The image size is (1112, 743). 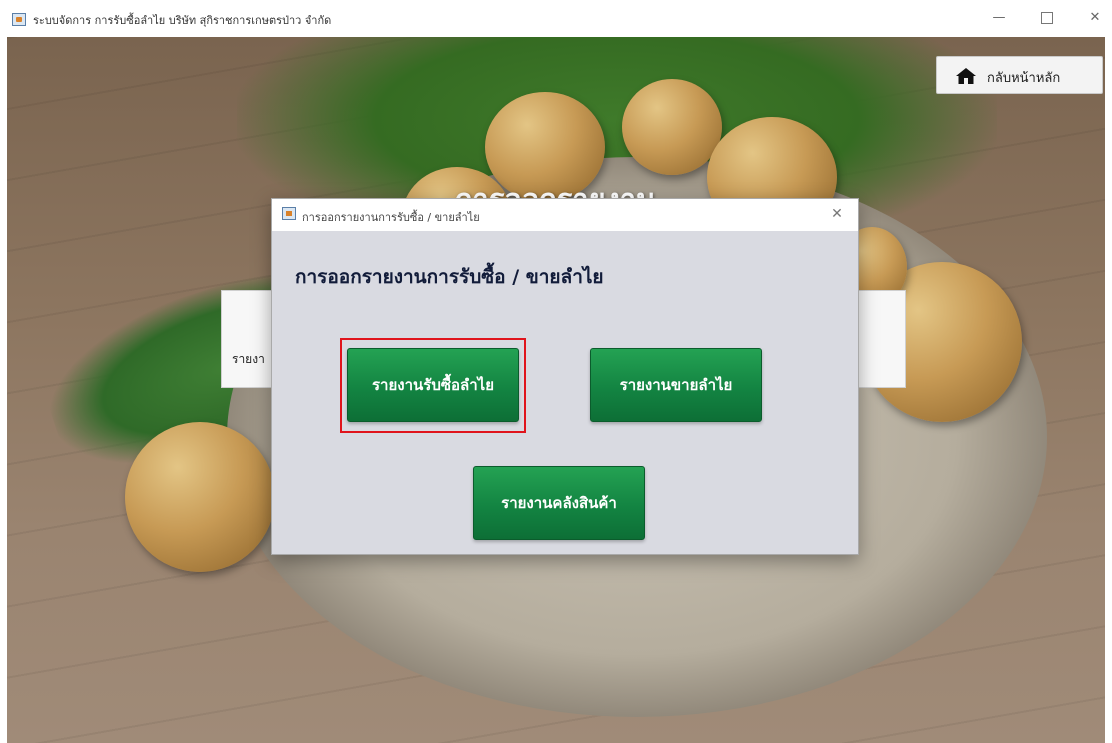 I want to click on home-icon, so click(x=966, y=76).